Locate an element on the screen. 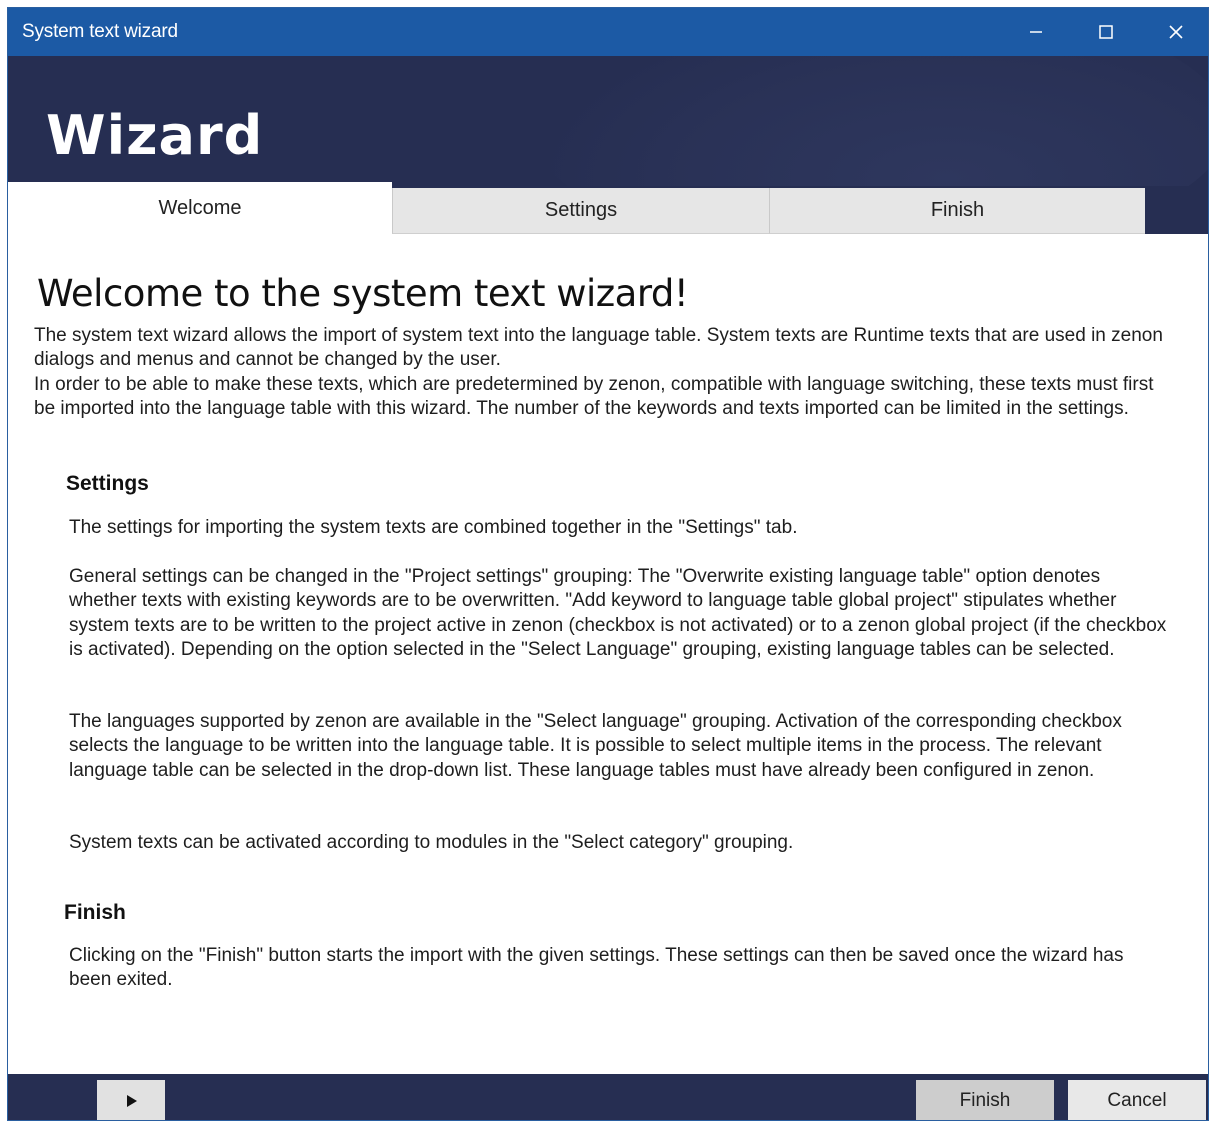 This screenshot has height=1123, width=1212. cancel-button: Cancel is located at coordinates (1137, 1100).